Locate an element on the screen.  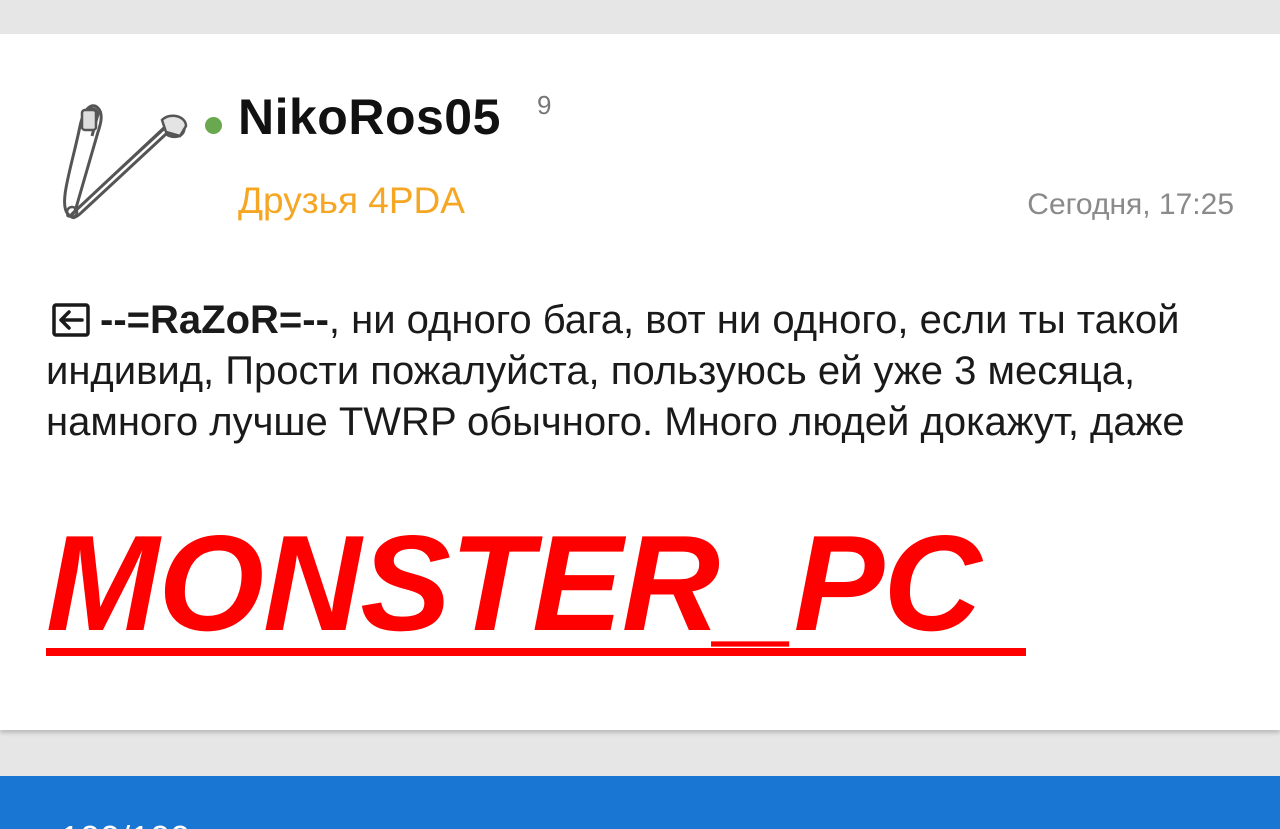
post-author-username: NikoRos05 is located at coordinates (369, 117).